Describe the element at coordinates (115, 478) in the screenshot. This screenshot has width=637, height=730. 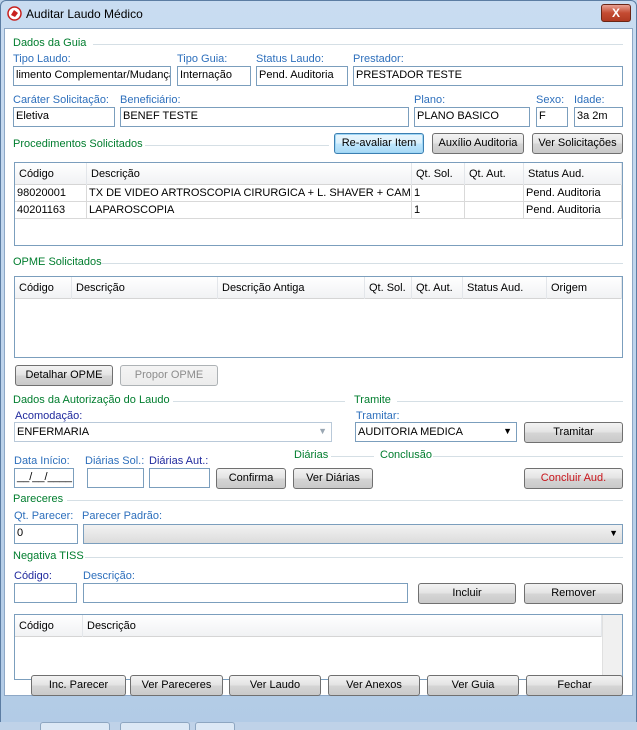
I see `diarias-sol-field` at that location.